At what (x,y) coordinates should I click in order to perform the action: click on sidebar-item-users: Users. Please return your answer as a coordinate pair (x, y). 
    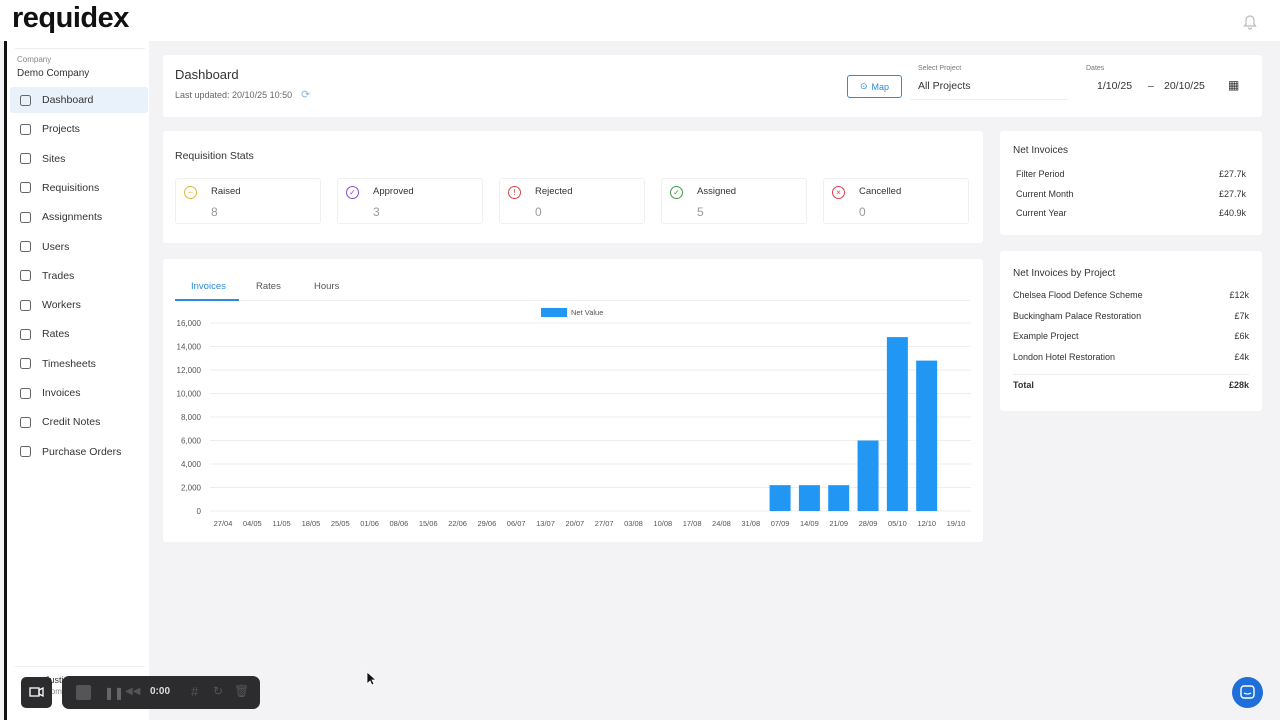
    Looking at the image, I should click on (79, 247).